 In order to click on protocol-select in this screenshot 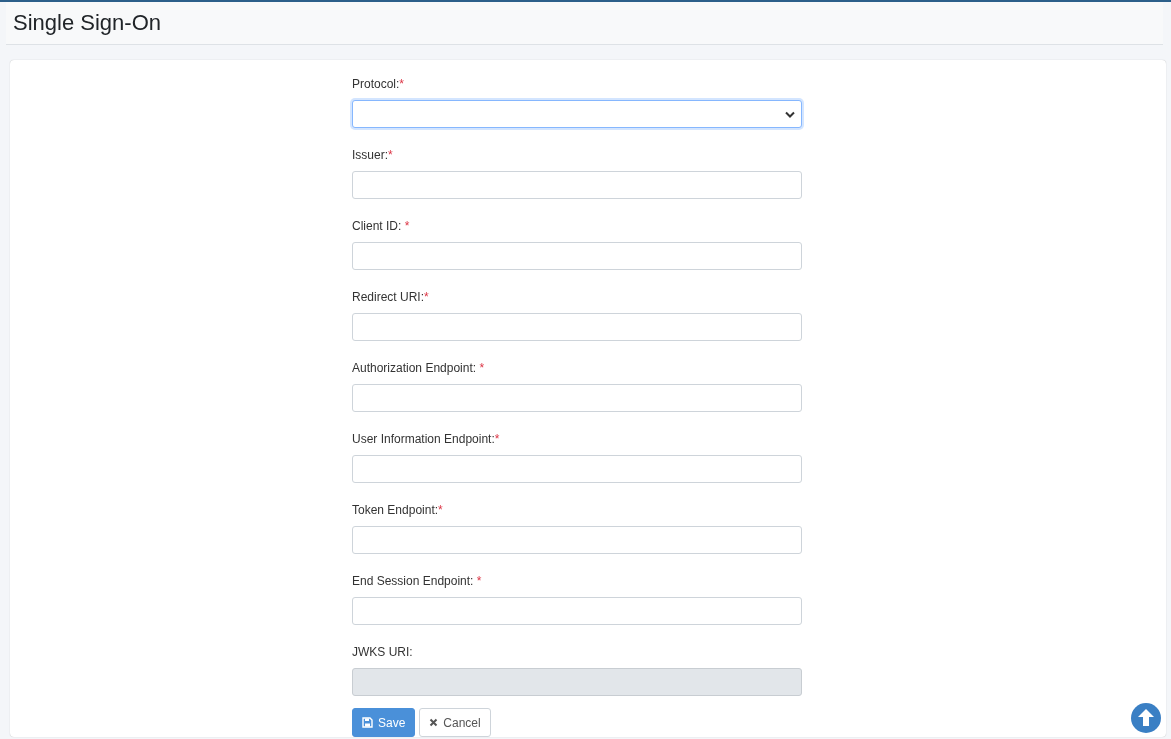, I will do `click(577, 114)`.